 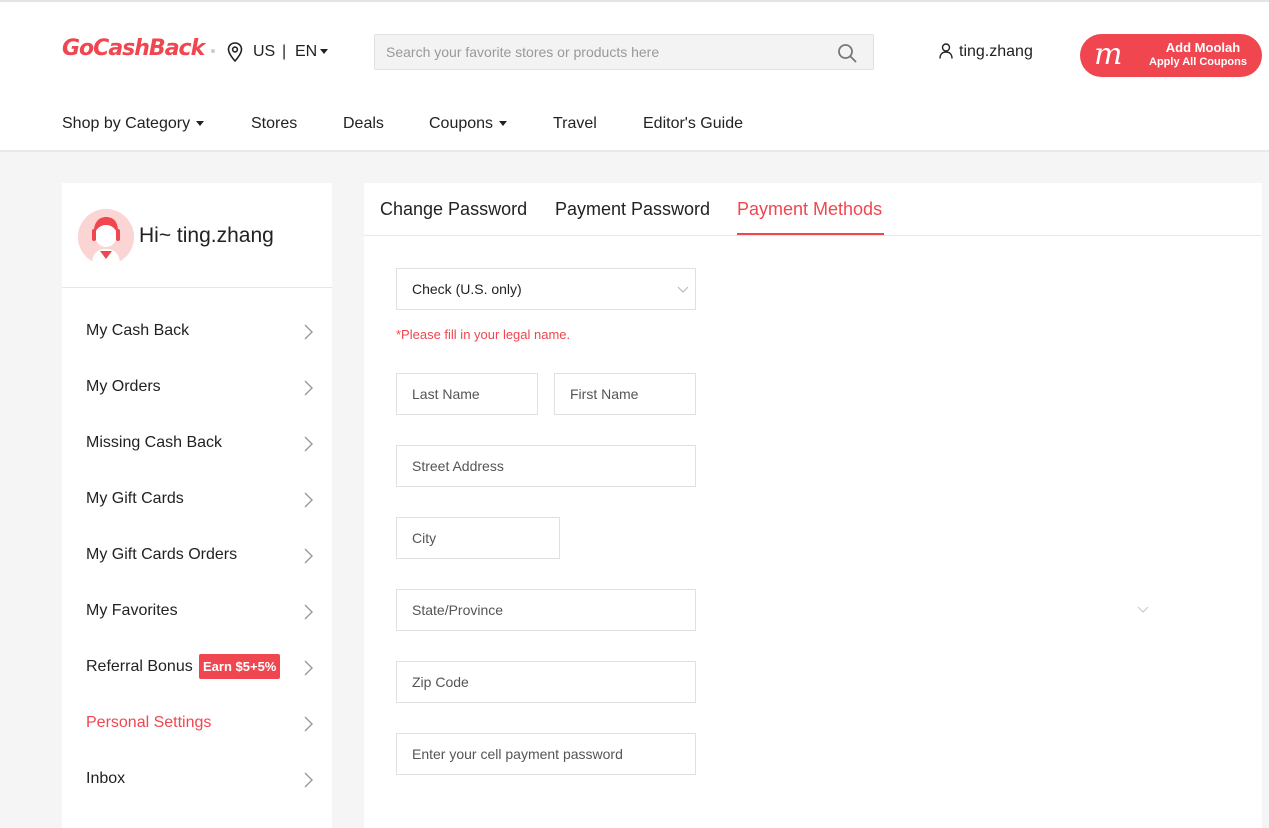 I want to click on region-selector: US, so click(x=264, y=52).